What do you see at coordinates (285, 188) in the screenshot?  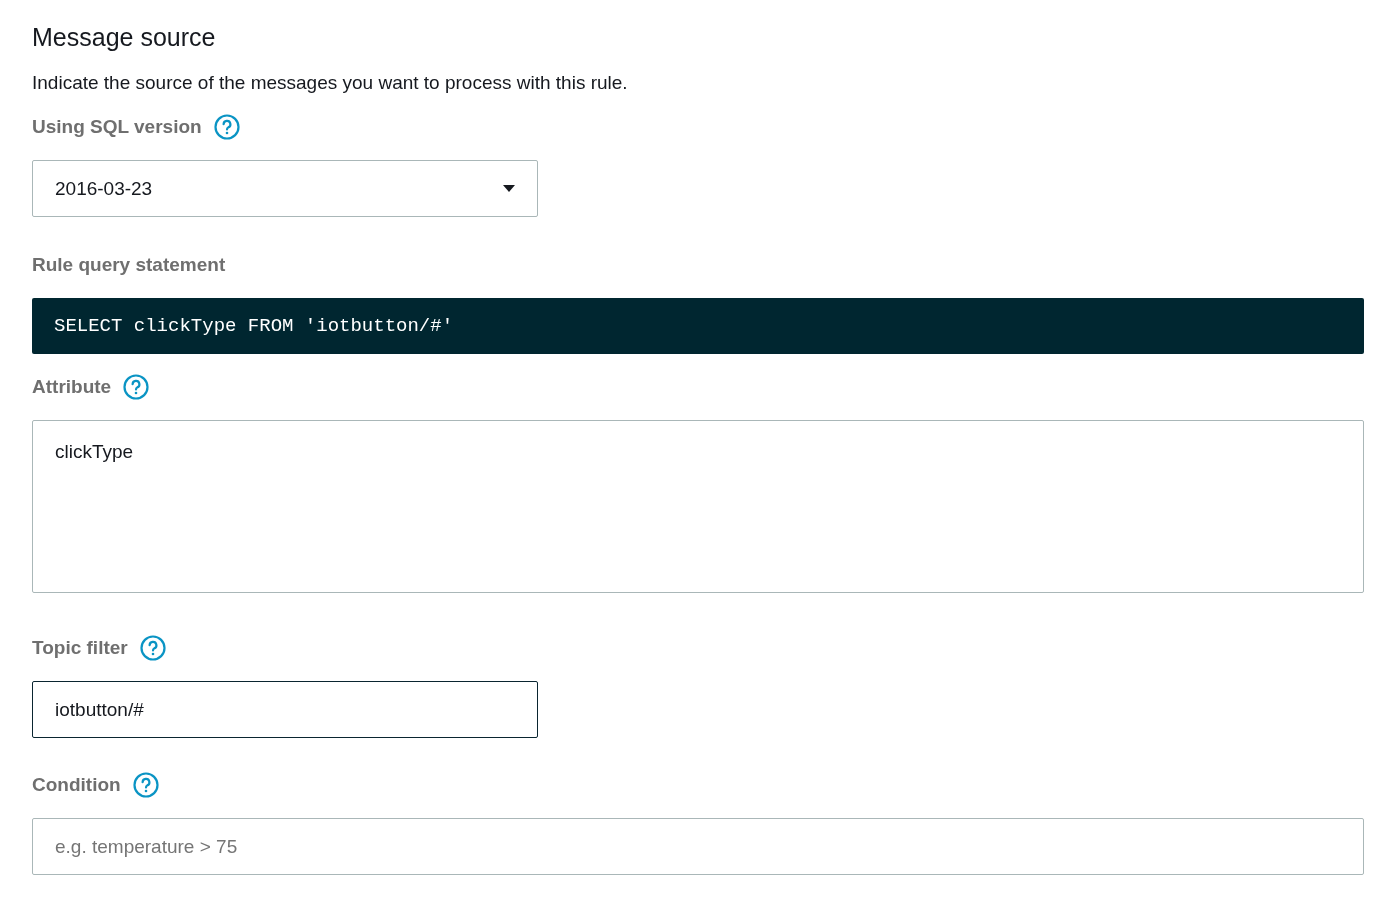 I see `version-dropdown: 2016-03-23` at bounding box center [285, 188].